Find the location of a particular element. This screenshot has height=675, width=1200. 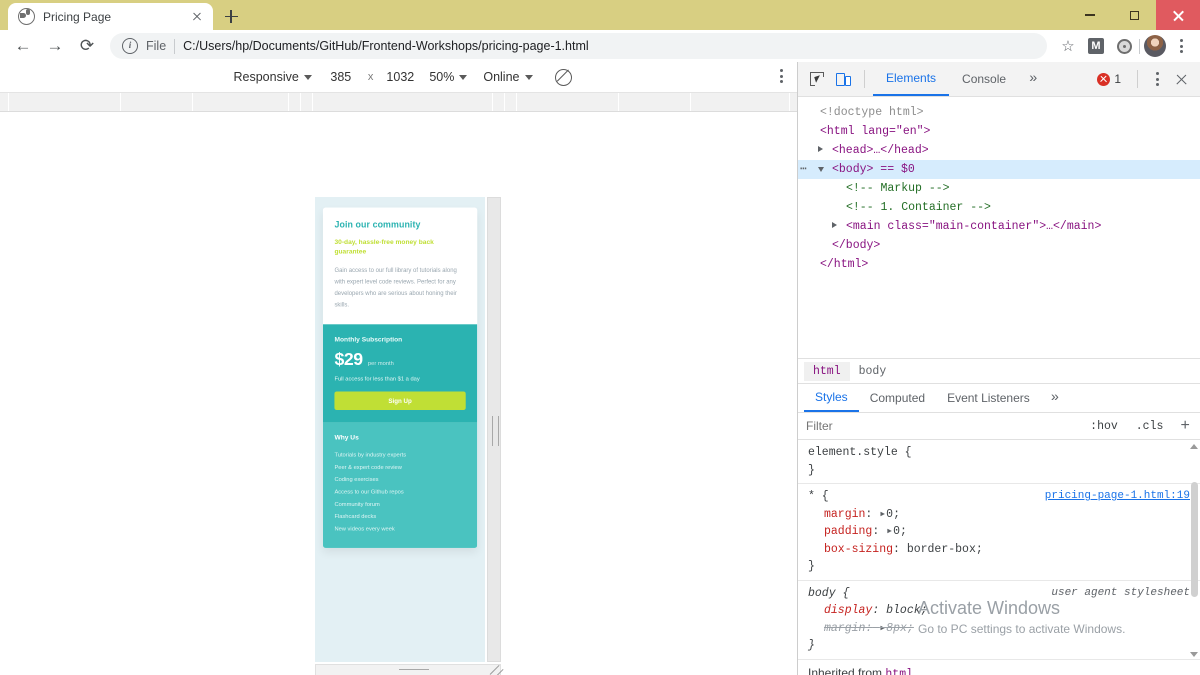

css-declaration-overridden: margin: ▸8px; is located at coordinates (999, 629).